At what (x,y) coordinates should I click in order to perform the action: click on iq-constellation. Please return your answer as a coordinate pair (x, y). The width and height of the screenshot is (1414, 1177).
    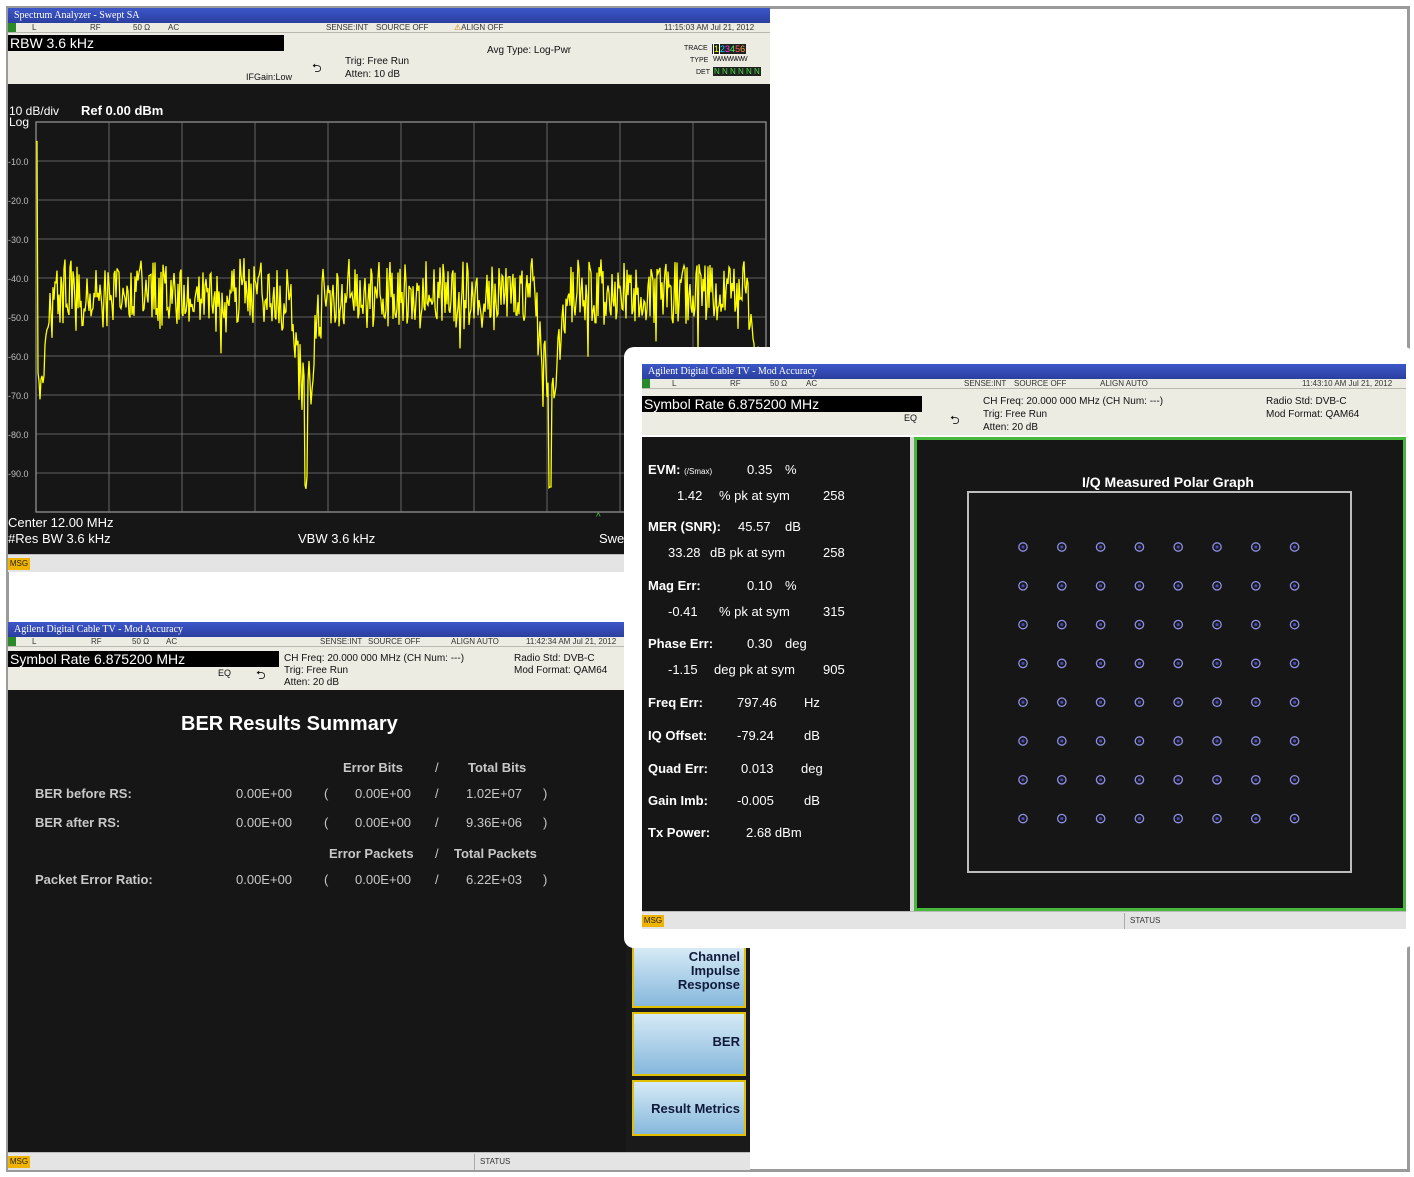
    Looking at the image, I should click on (1160, 674).